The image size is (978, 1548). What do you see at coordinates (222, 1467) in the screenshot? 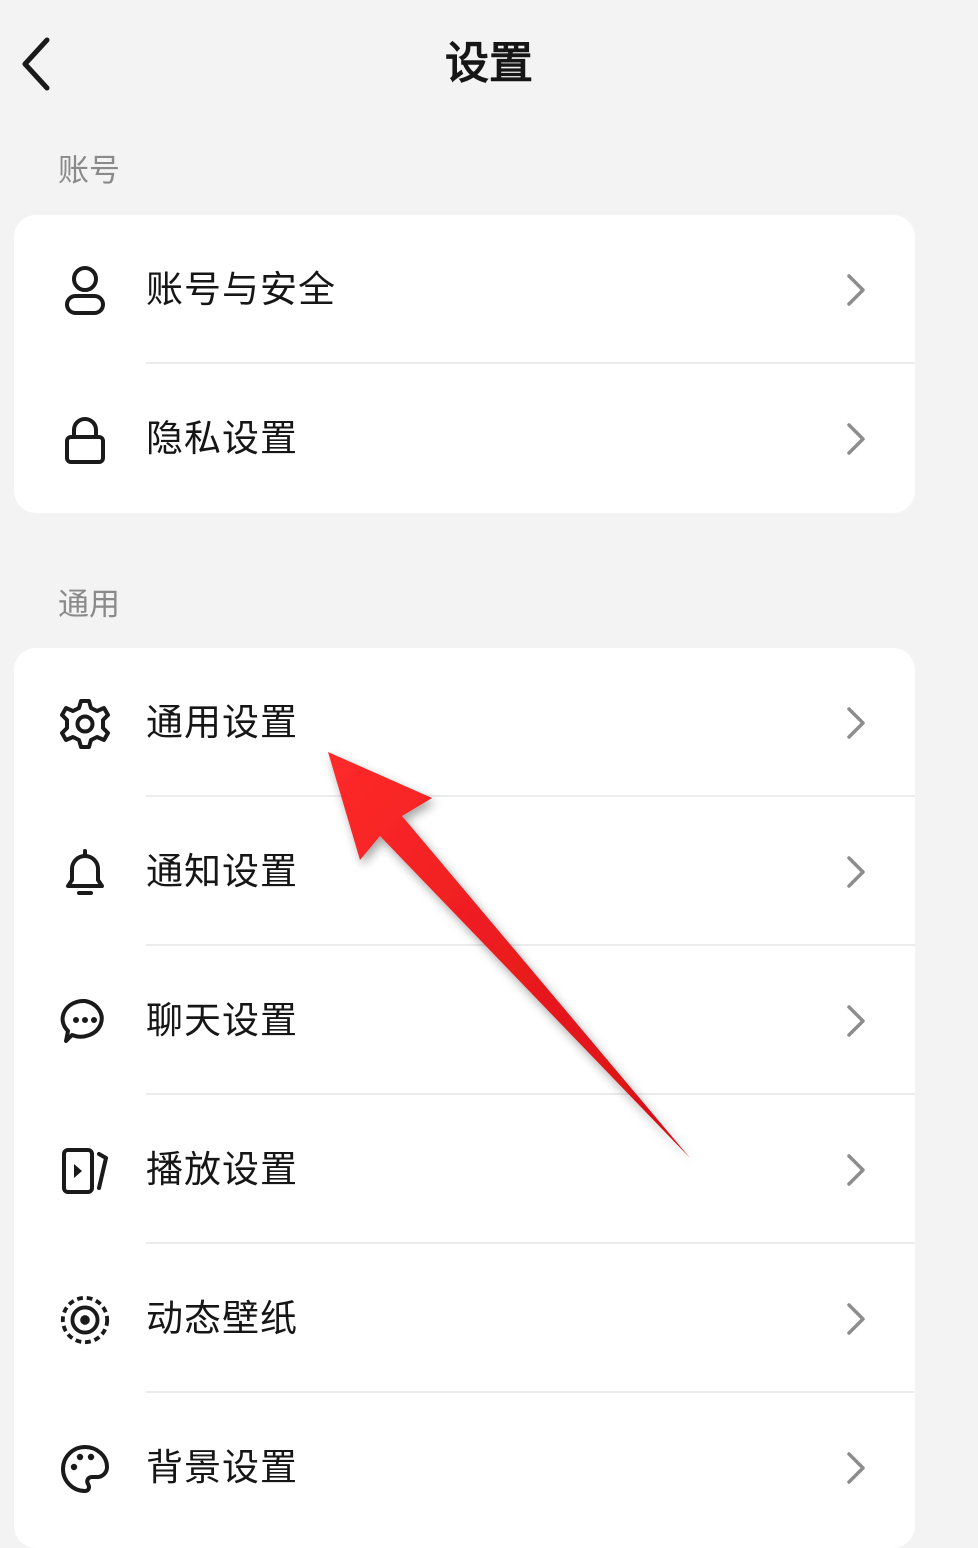
I see `settings-item-label: 背景设置` at bounding box center [222, 1467].